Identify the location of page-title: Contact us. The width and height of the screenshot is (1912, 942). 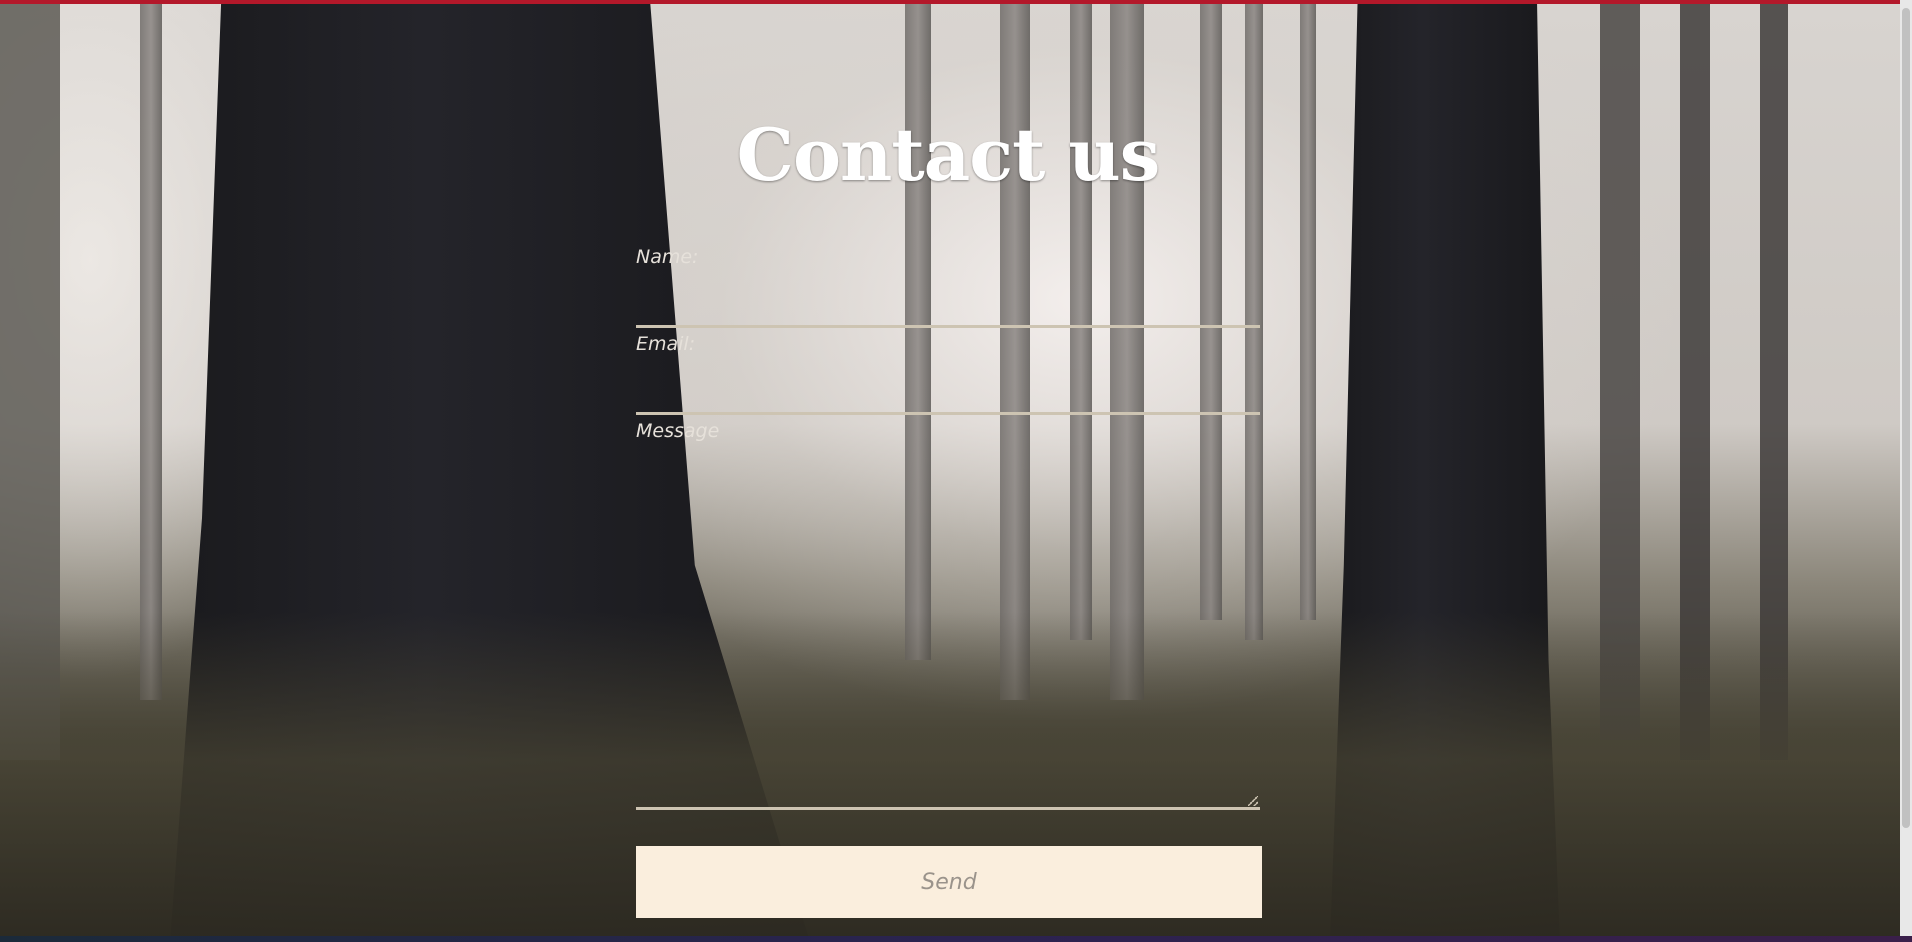
(948, 154).